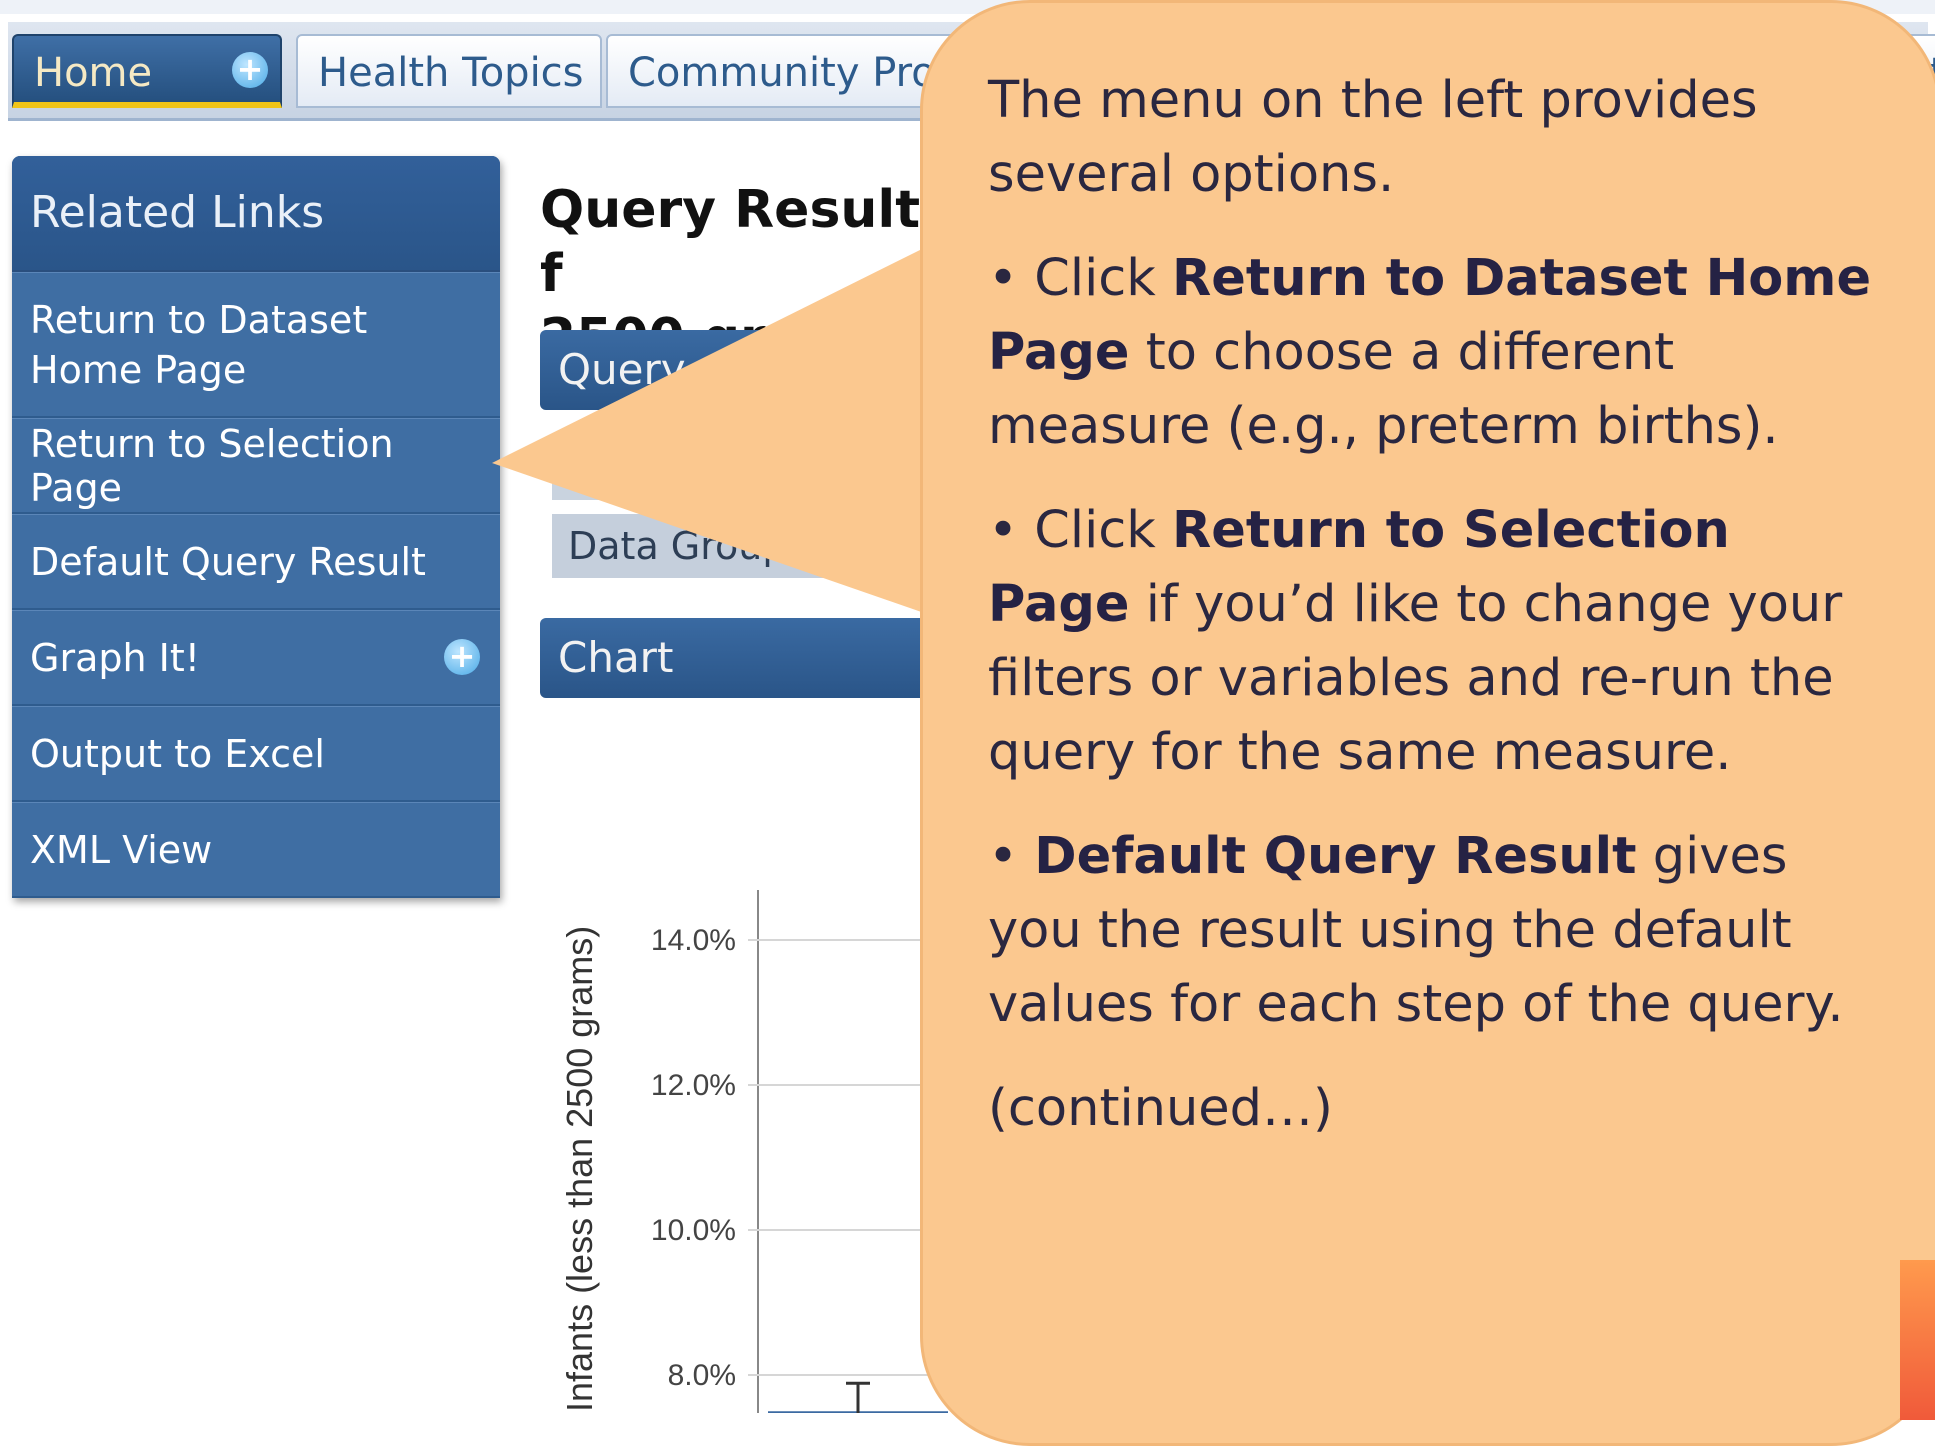 The height and width of the screenshot is (1446, 1935). I want to click on corner-accent, so click(1917, 1340).